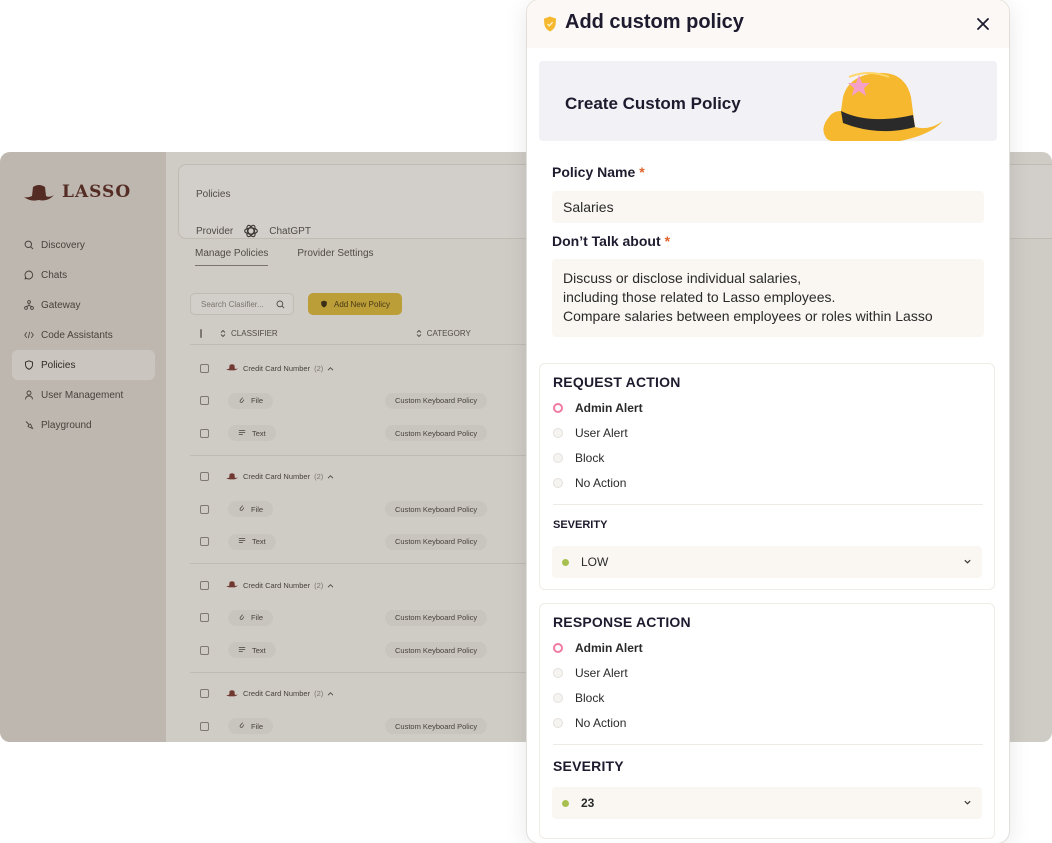 The height and width of the screenshot is (843, 1052). Describe the element at coordinates (601, 483) in the screenshot. I see `radio-label: No Action` at that location.